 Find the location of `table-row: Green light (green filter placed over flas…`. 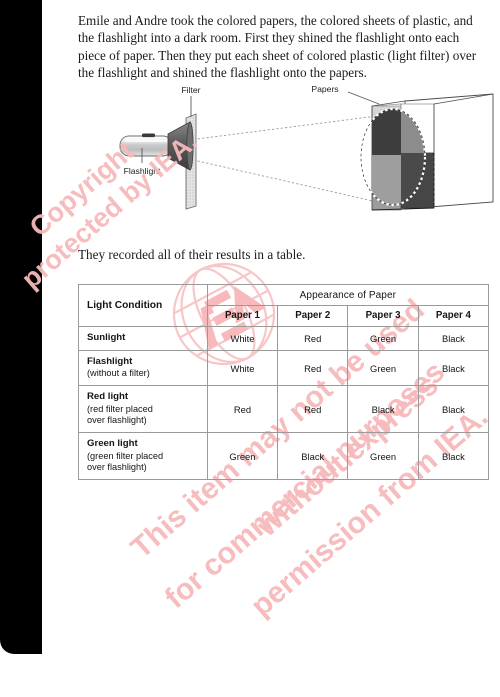

table-row: Green light (green filter placed over flas… is located at coordinates (284, 456).